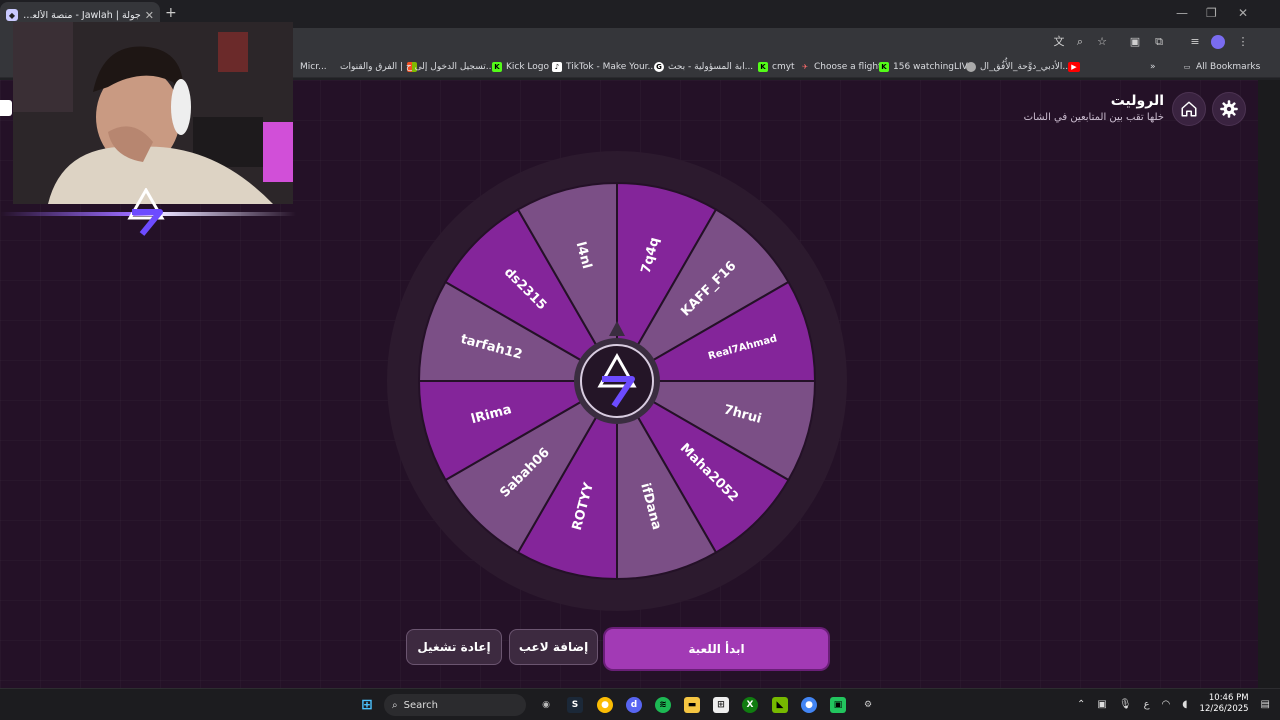 The height and width of the screenshot is (720, 1280). What do you see at coordinates (1228, 698) in the screenshot?
I see `clock-time: 10:46 PM` at bounding box center [1228, 698].